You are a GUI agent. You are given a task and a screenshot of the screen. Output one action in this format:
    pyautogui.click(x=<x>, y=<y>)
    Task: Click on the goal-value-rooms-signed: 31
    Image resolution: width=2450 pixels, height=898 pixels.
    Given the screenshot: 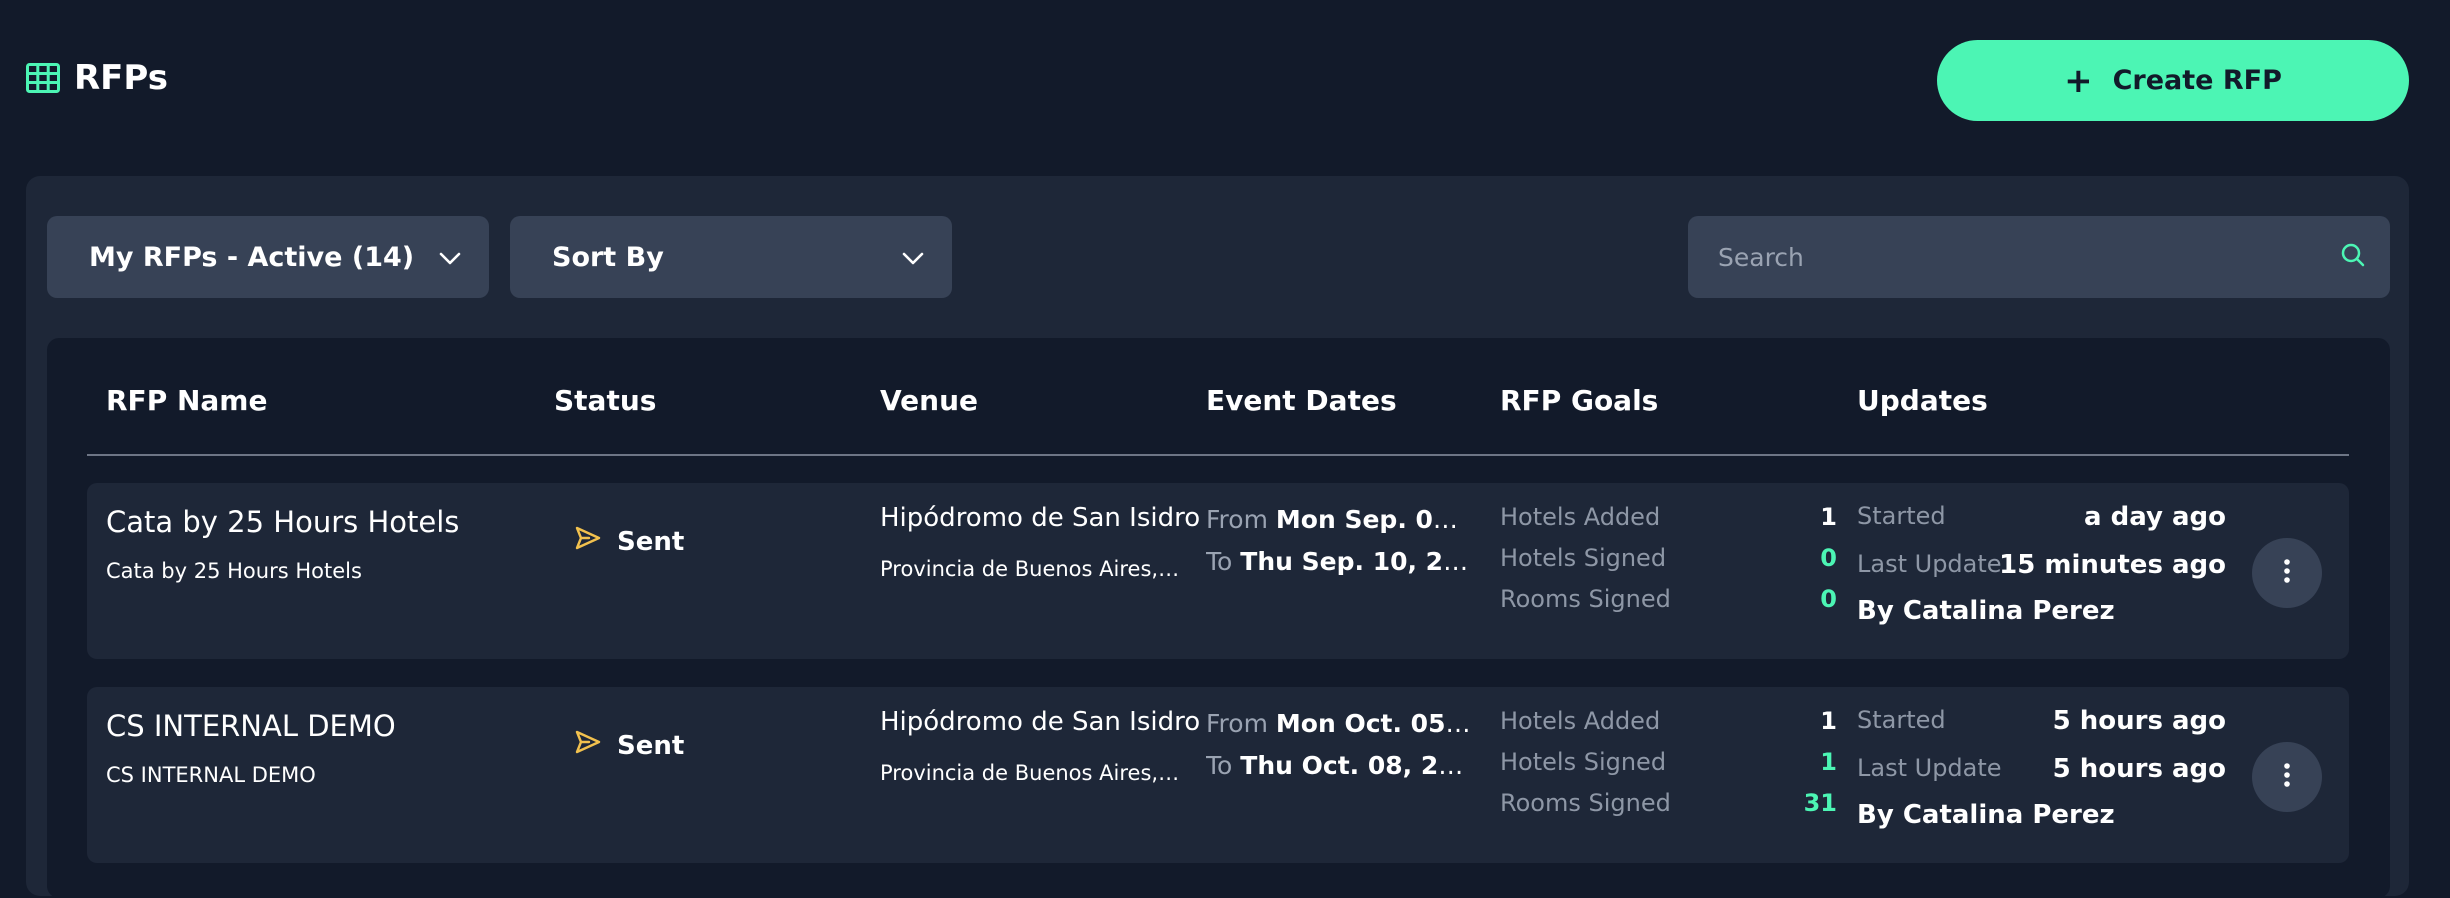 What is the action you would take?
    pyautogui.click(x=1820, y=803)
    